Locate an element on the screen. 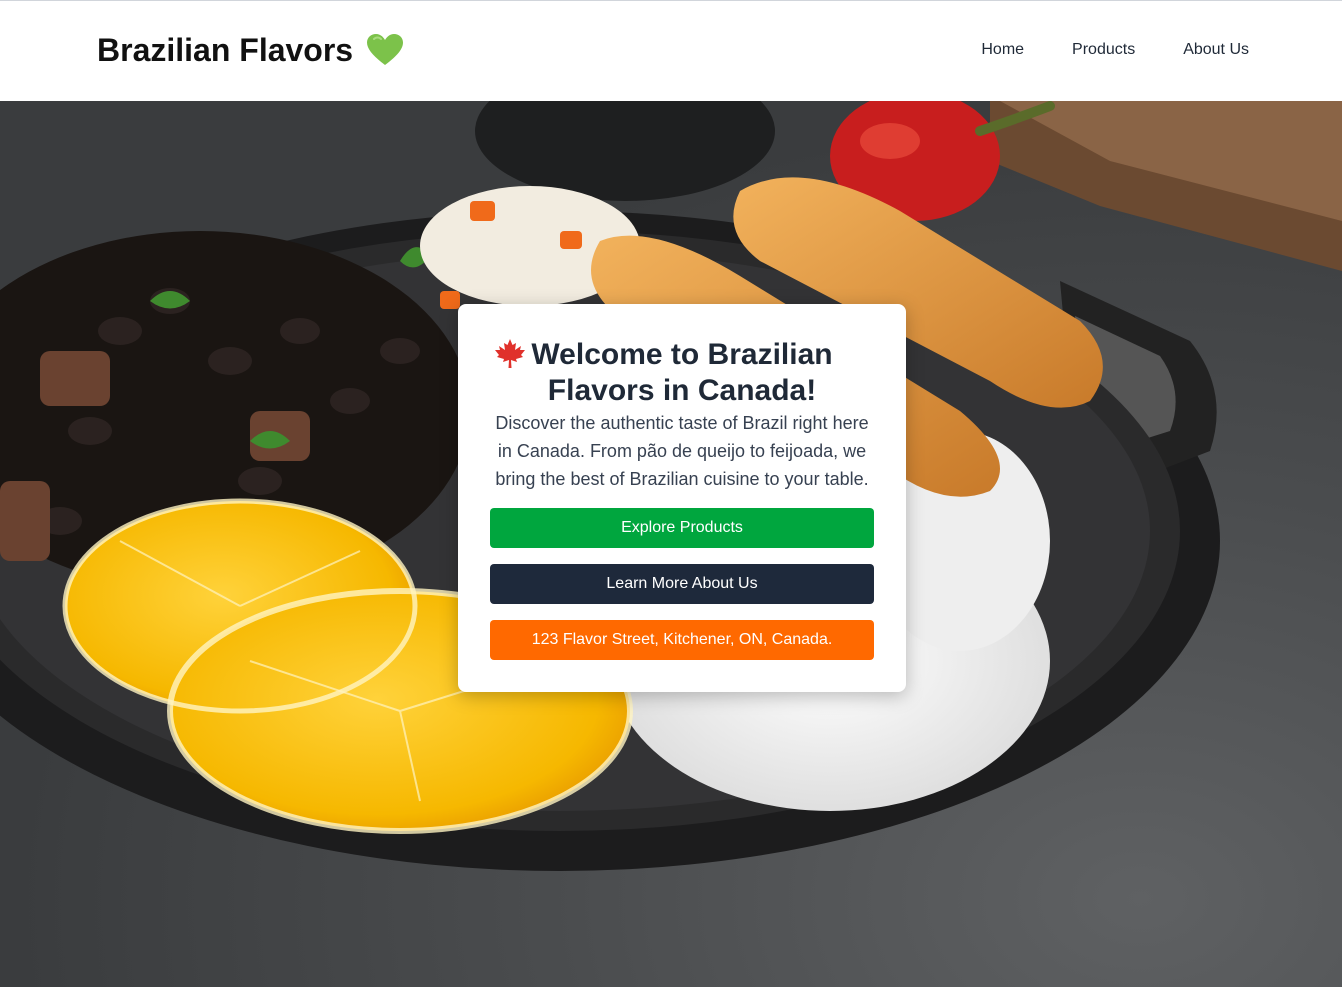  green-heart-icon is located at coordinates (385, 54).